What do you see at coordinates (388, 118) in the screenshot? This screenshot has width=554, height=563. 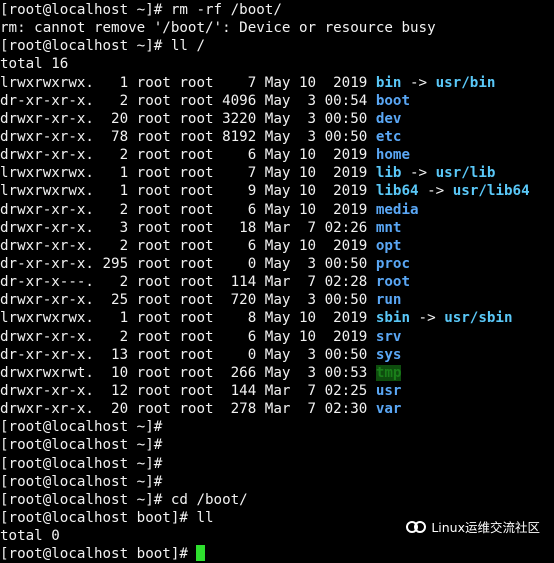 I see `entry-name: dev` at bounding box center [388, 118].